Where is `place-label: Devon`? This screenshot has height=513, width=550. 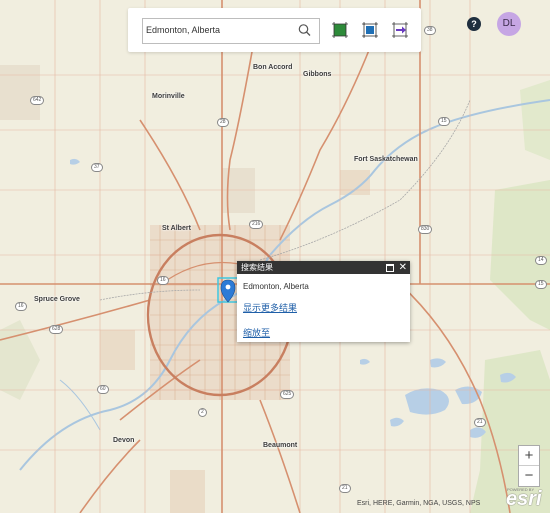
place-label: Devon is located at coordinates (124, 440).